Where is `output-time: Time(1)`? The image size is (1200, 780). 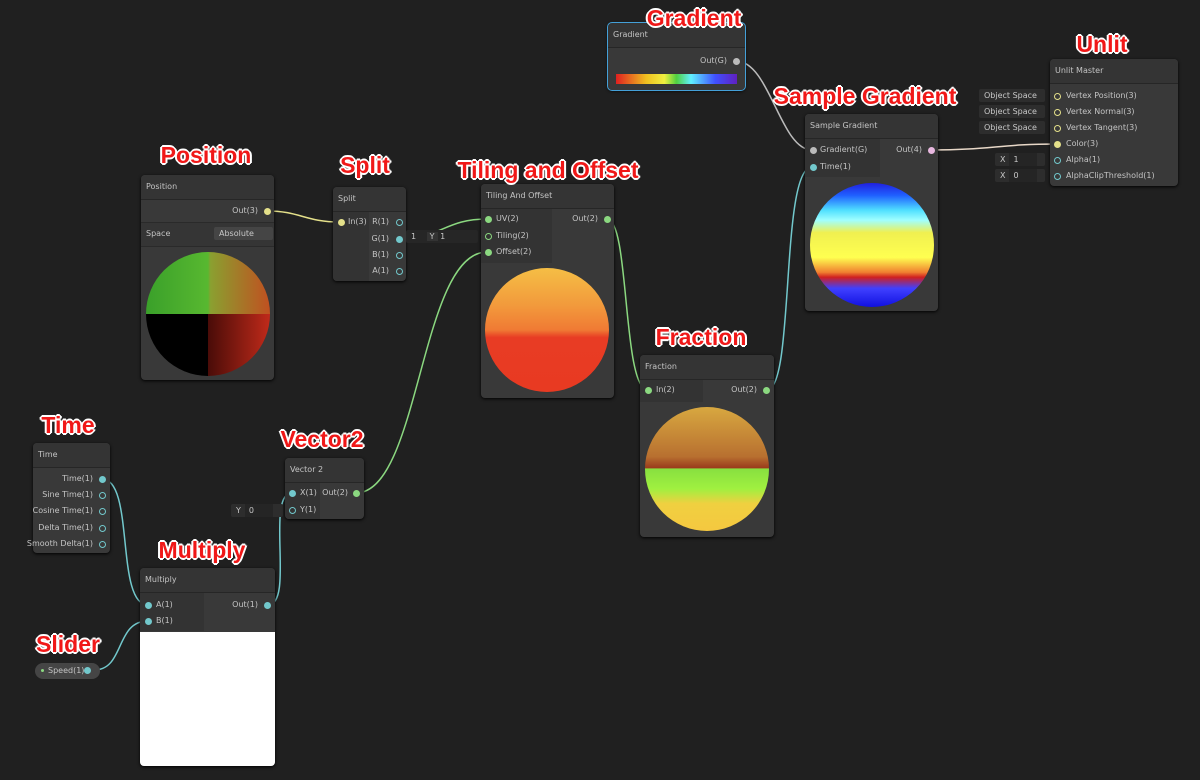 output-time: Time(1) is located at coordinates (77, 478).